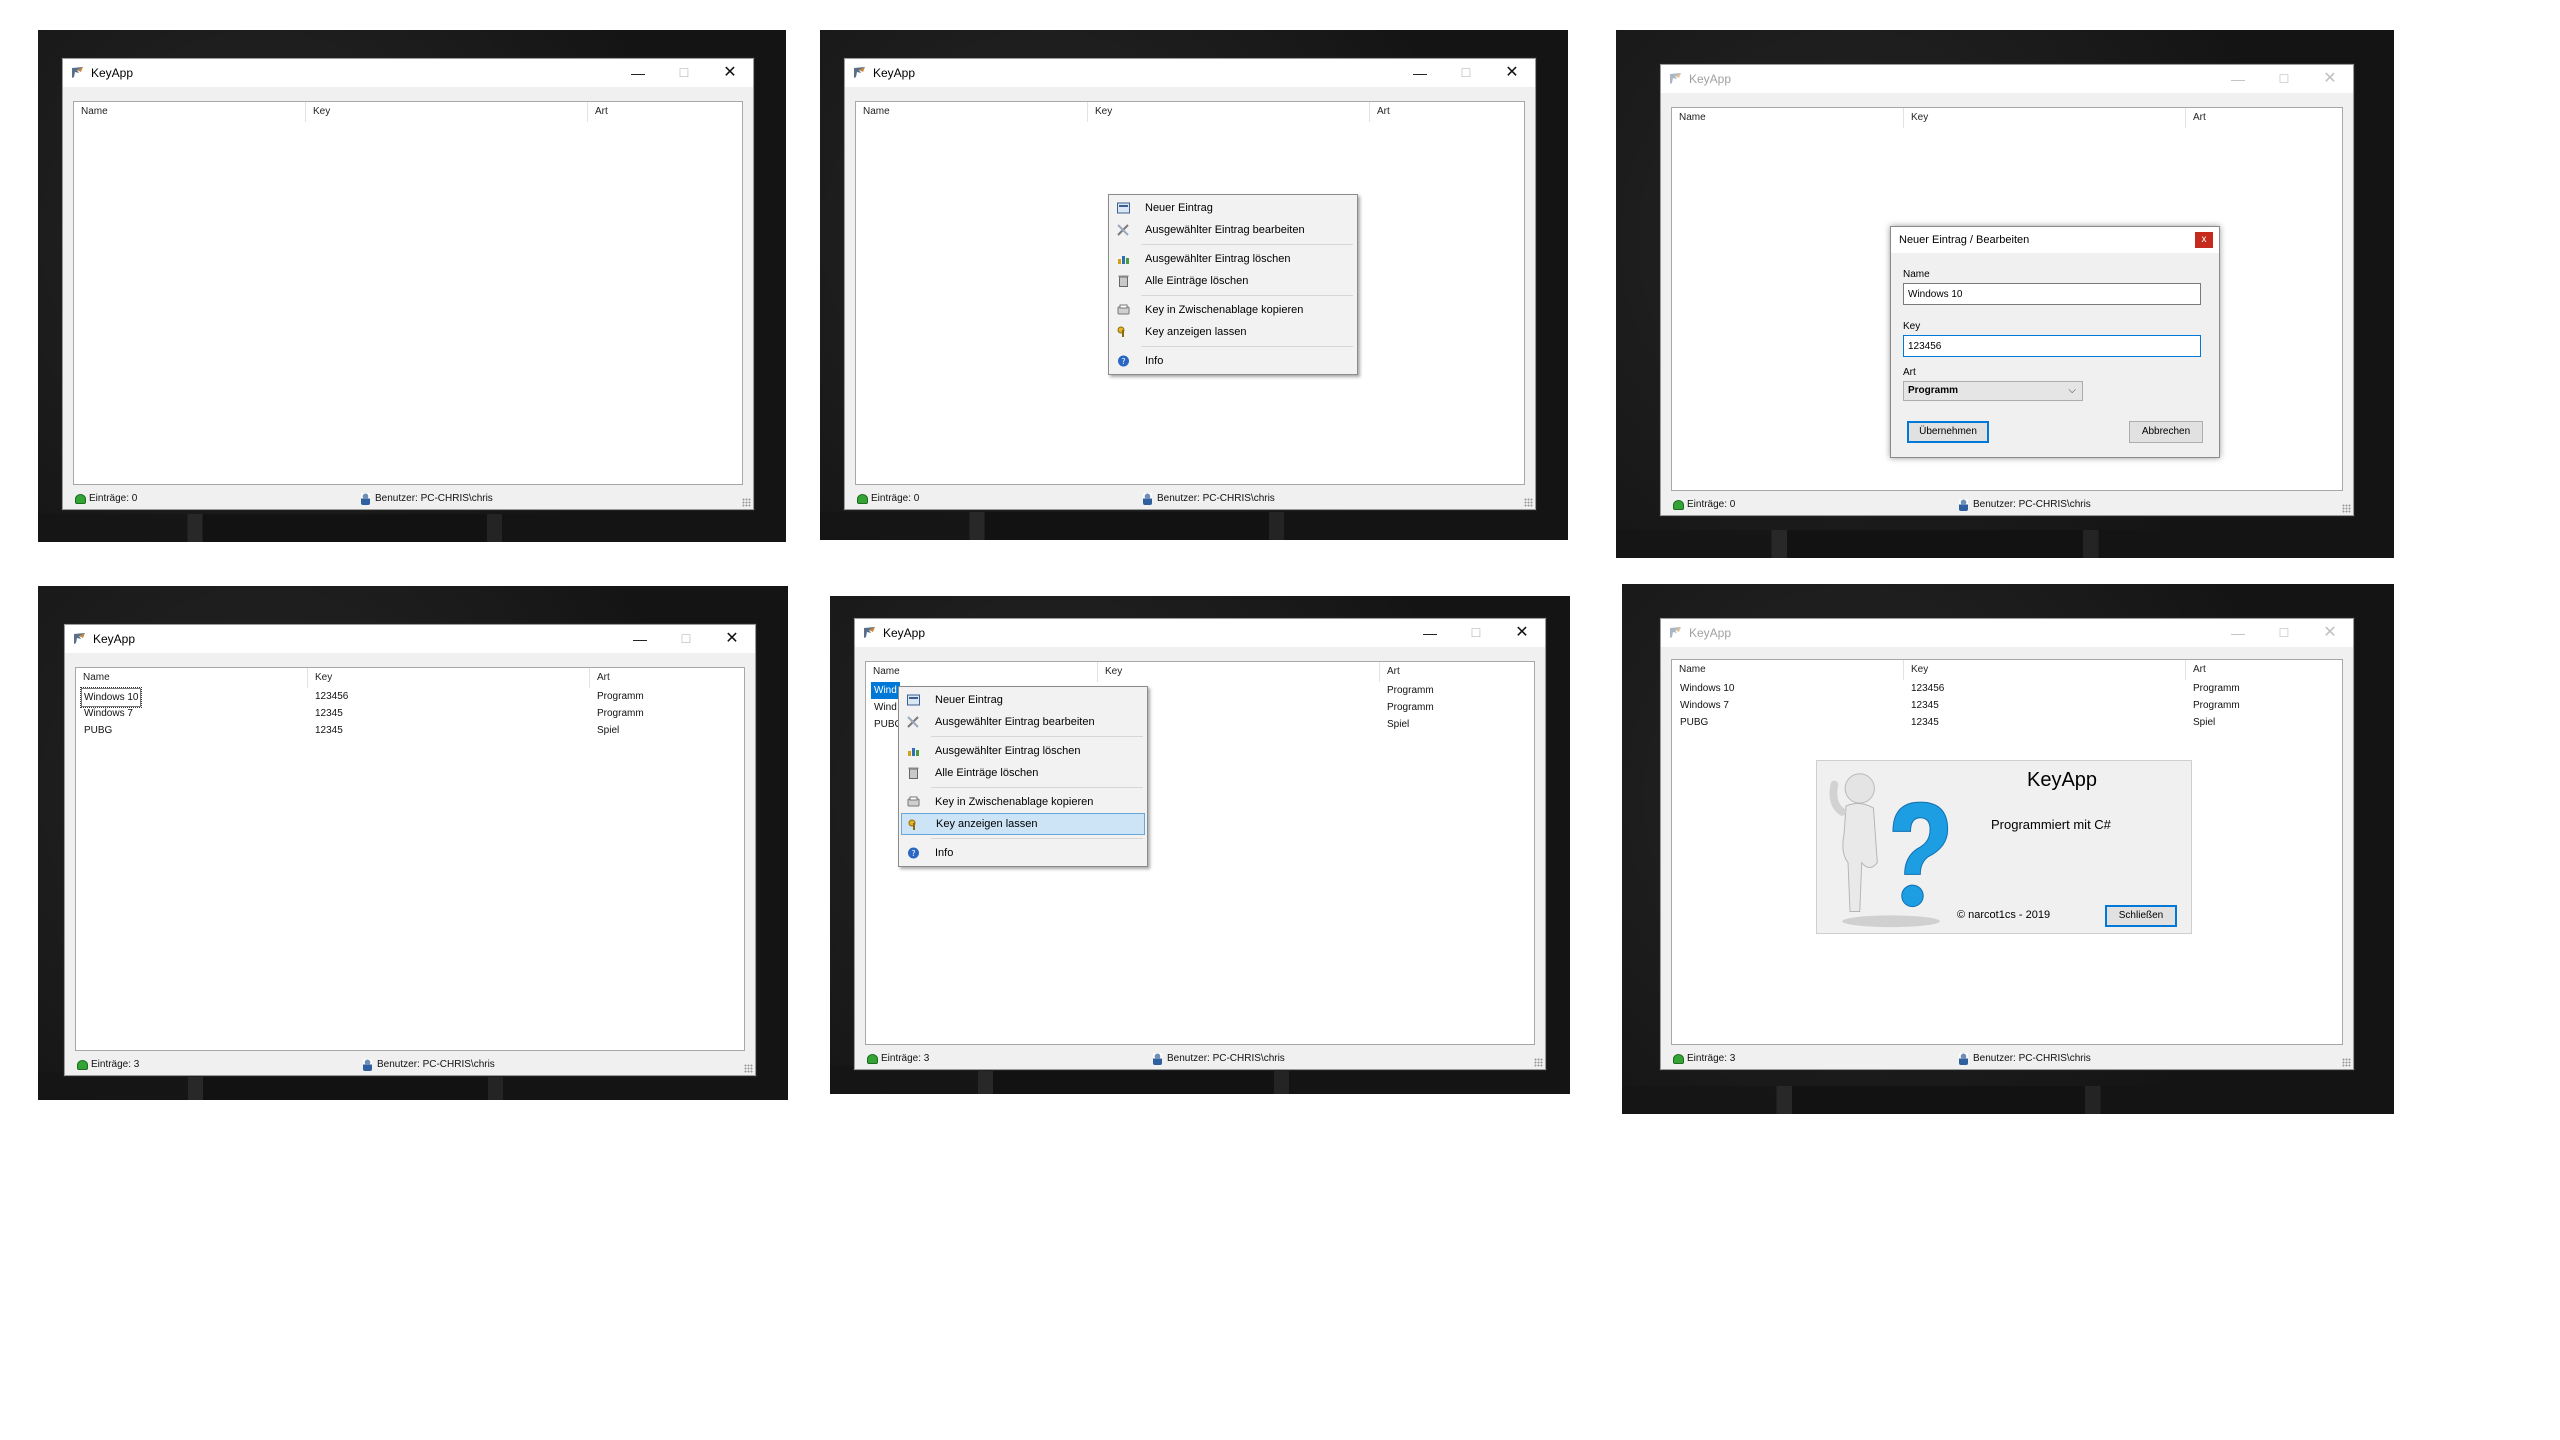 The width and height of the screenshot is (2560, 1440). What do you see at coordinates (1889, 850) in the screenshot?
I see `question-figure-icon` at bounding box center [1889, 850].